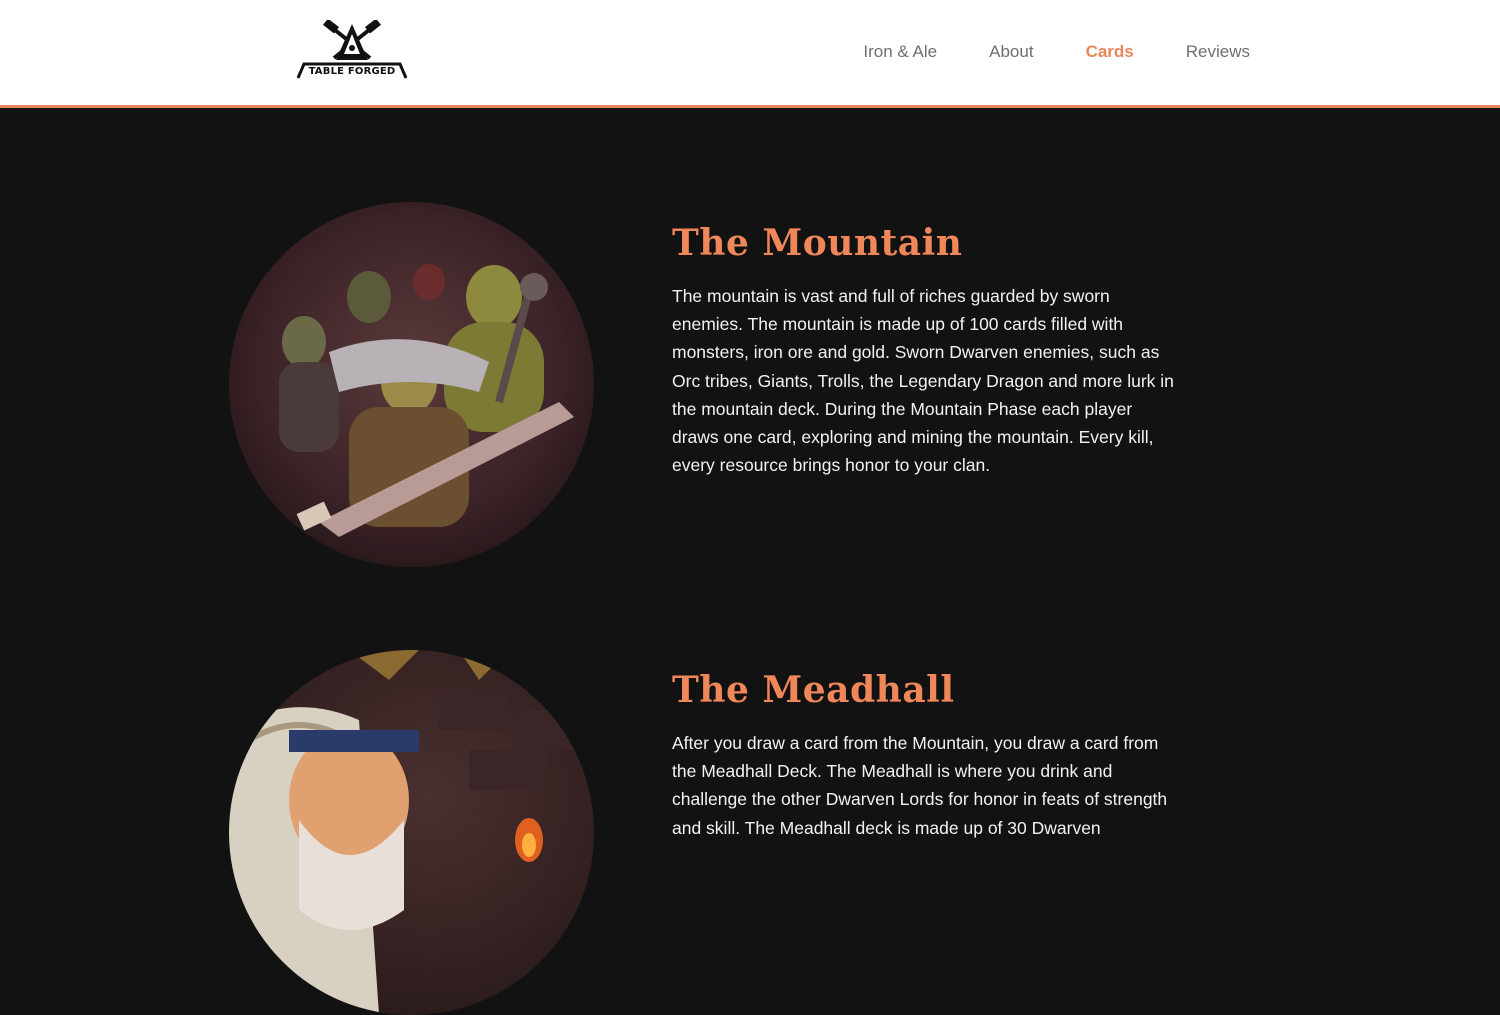 The image size is (1500, 1015). Describe the element at coordinates (1110, 52) in the screenshot. I see `nav-item-cards: Cards` at that location.